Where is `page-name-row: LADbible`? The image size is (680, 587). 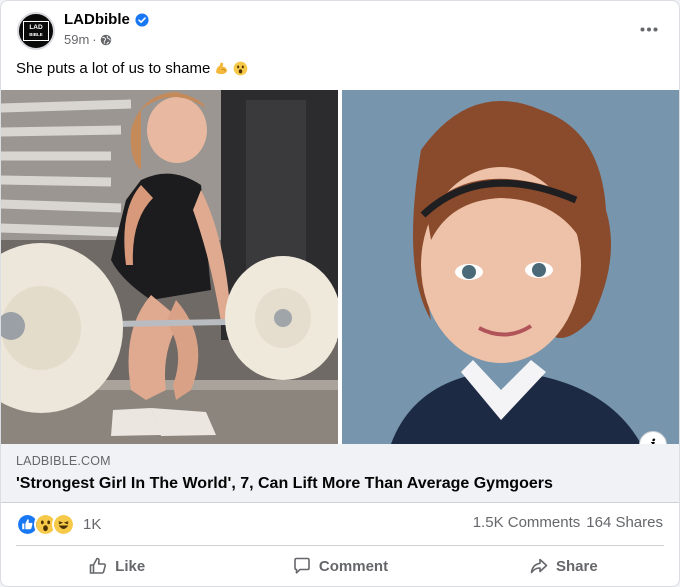 page-name-row: LADbible is located at coordinates (106, 19).